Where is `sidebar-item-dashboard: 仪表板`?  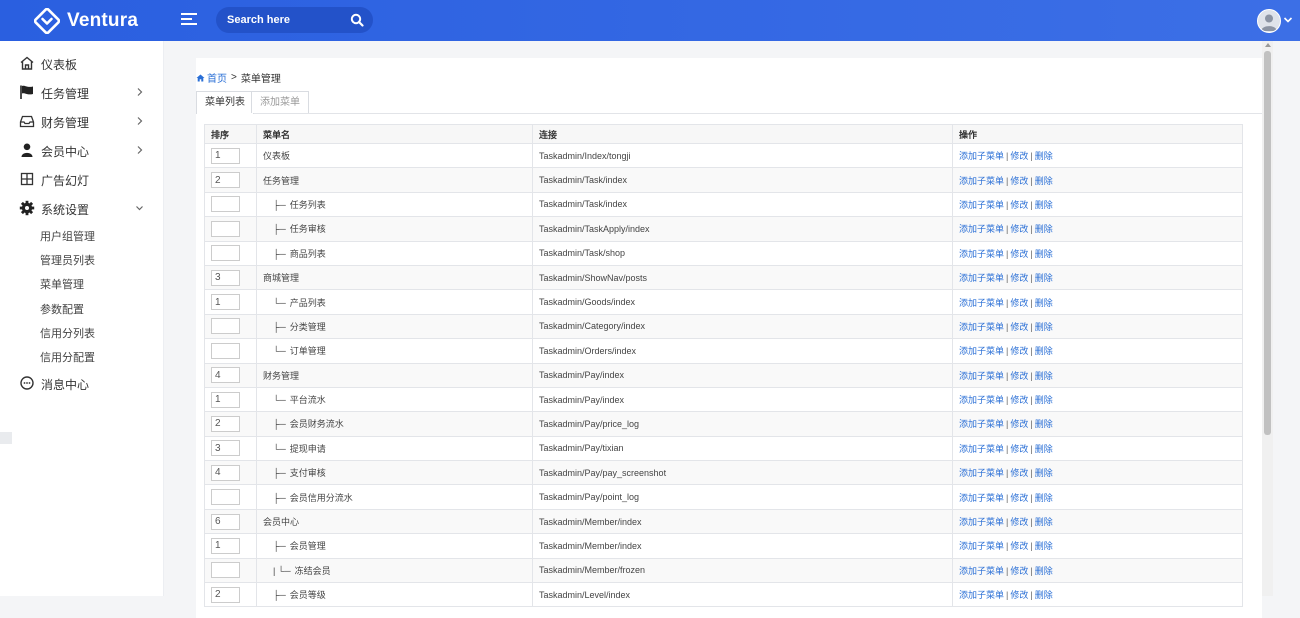 sidebar-item-dashboard: 仪表板 is located at coordinates (81, 63).